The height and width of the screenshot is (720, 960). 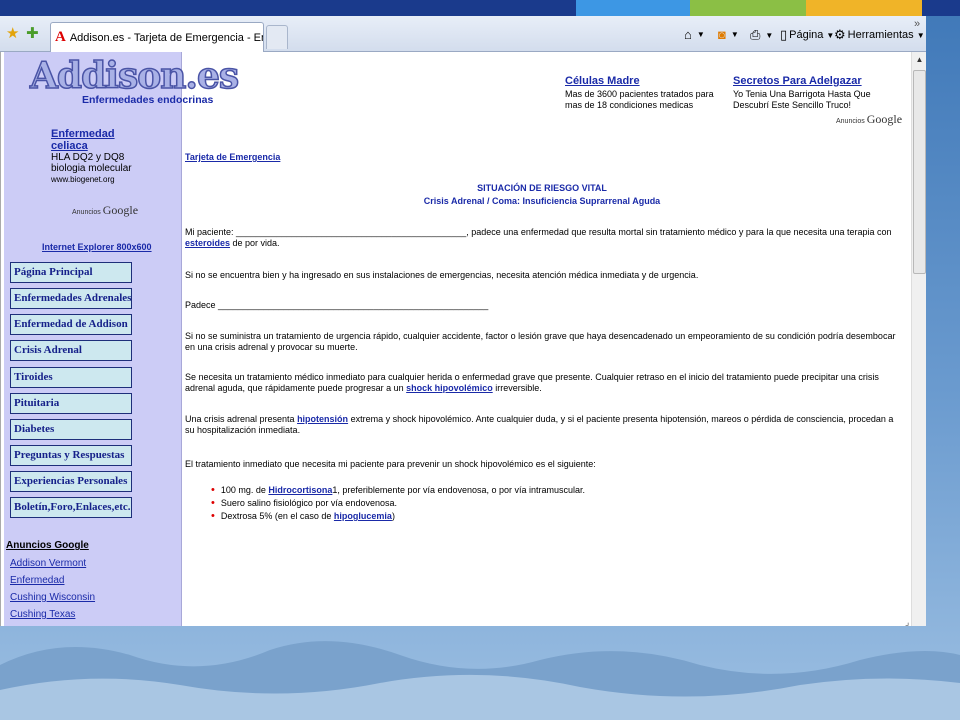 What do you see at coordinates (277, 37) in the screenshot?
I see `new-tab-button` at bounding box center [277, 37].